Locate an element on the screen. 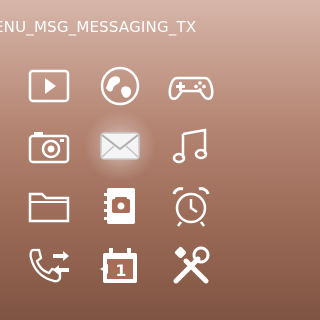 The image size is (320, 320). gamepad-icon is located at coordinates (191, 86).